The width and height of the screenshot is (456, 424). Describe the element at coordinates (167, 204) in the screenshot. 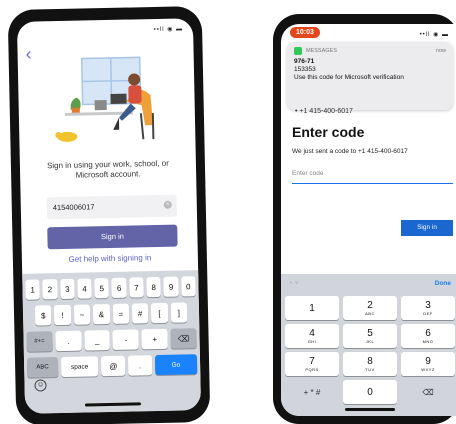

I see `clear-icon: ×` at that location.